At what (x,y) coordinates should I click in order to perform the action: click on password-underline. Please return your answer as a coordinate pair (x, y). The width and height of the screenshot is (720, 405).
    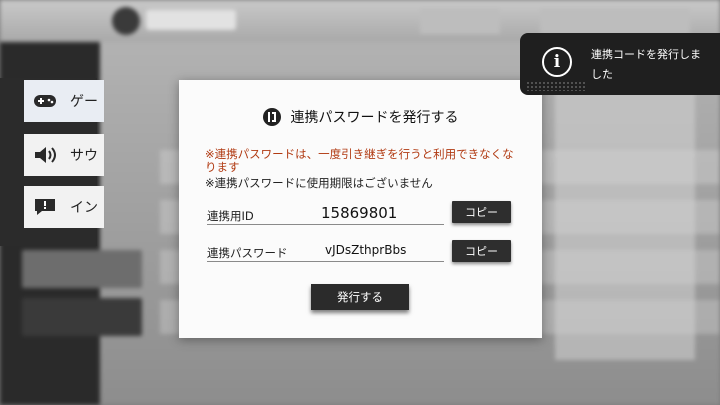
    Looking at the image, I should click on (325, 261).